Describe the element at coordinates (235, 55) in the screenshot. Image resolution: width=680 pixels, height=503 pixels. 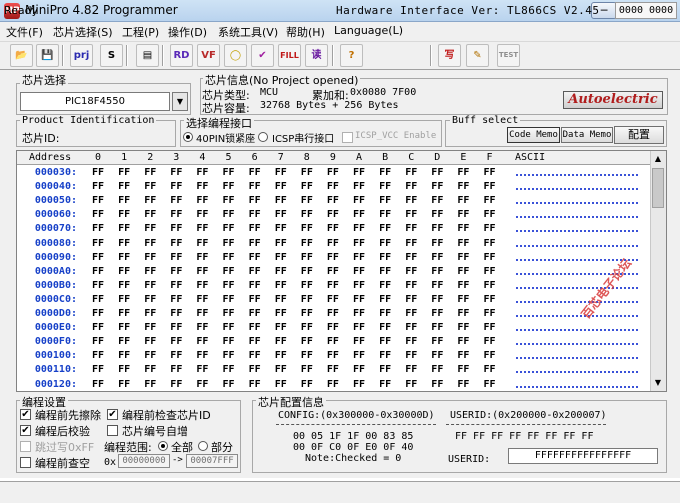
I see `blank-check-icon: ◯` at that location.